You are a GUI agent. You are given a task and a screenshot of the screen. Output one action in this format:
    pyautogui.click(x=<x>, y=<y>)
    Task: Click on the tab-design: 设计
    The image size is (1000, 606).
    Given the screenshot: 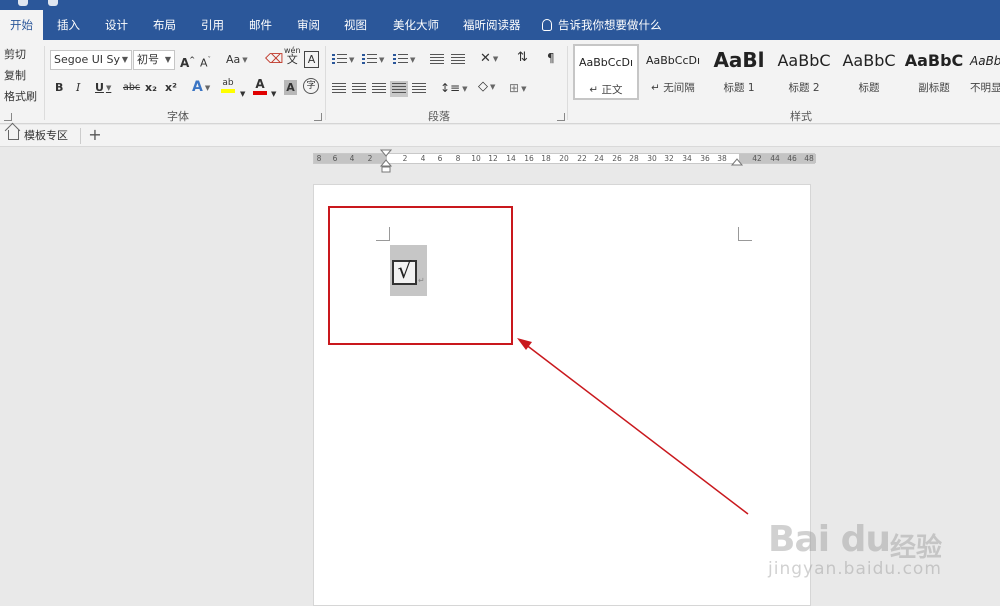 What is the action you would take?
    pyautogui.click(x=116, y=25)
    